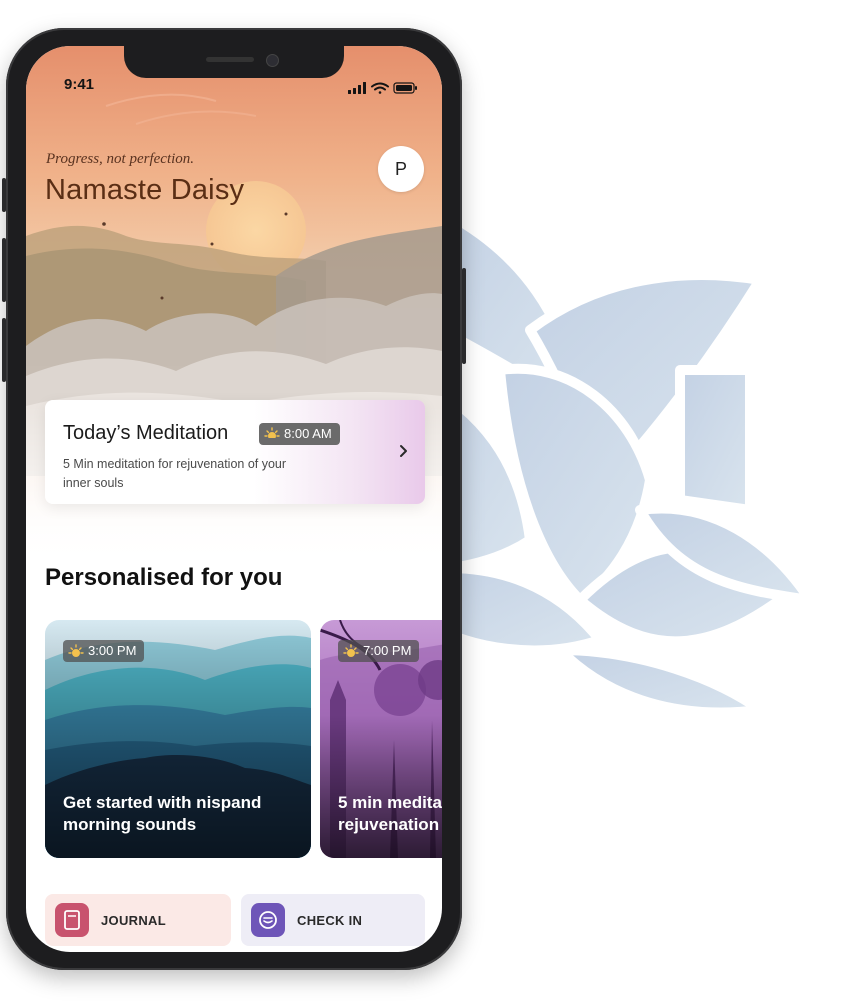 The height and width of the screenshot is (1003, 867). What do you see at coordinates (464, 316) in the screenshot?
I see `power-button` at bounding box center [464, 316].